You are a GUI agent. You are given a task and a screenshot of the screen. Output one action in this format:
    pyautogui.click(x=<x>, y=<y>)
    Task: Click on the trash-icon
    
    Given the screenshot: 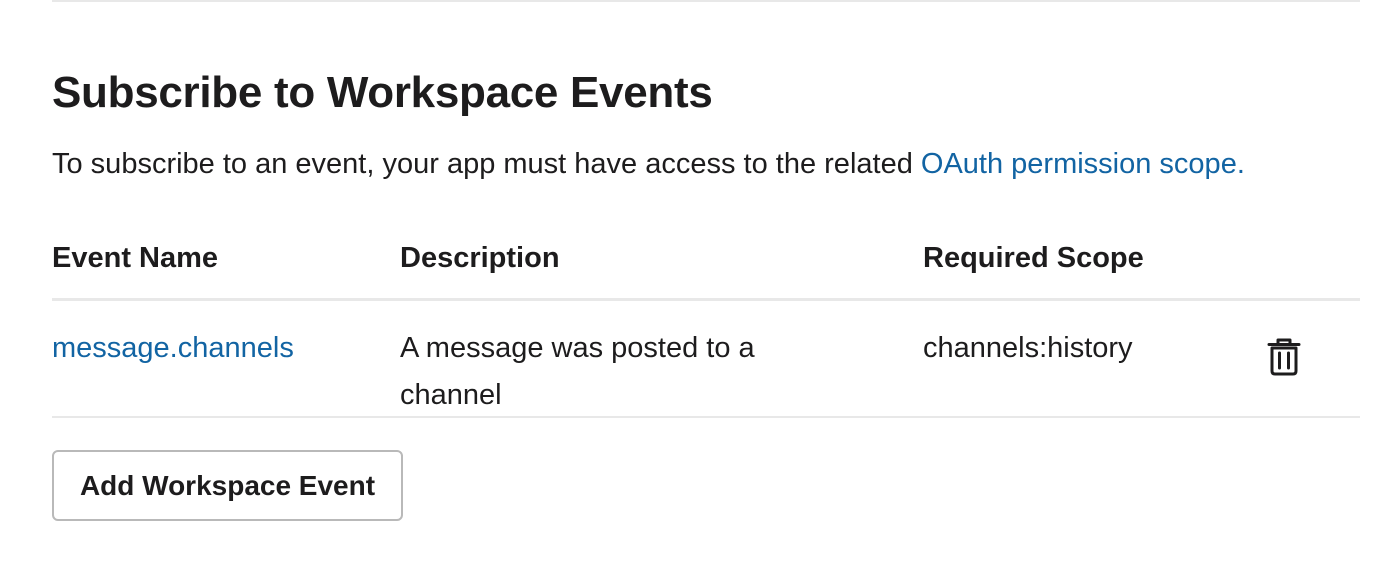 What is the action you would take?
    pyautogui.click(x=1284, y=357)
    